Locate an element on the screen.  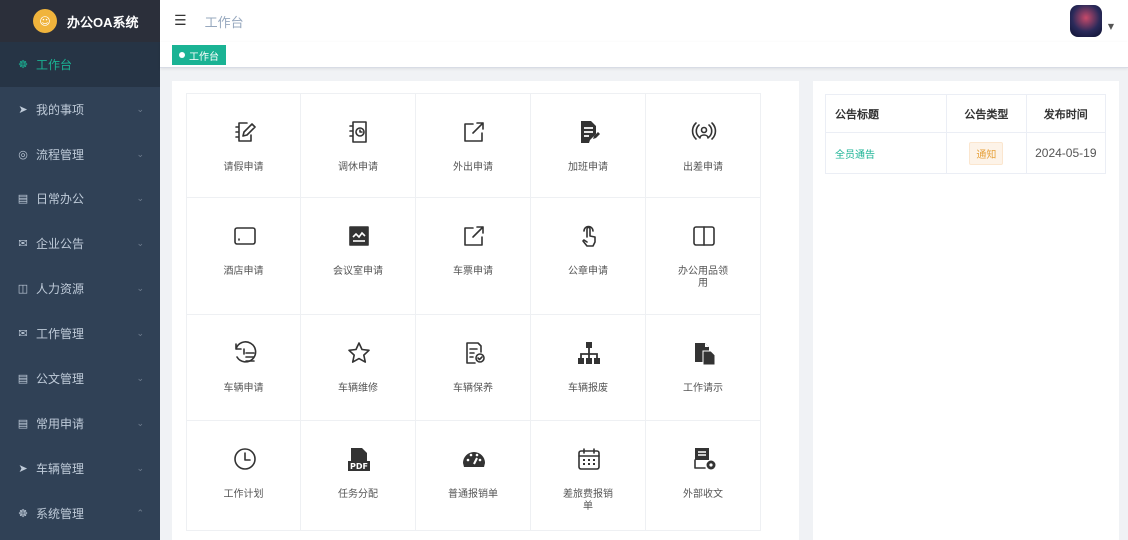
sidebar-item-label: 人力资源 is located at coordinates (60, 289).